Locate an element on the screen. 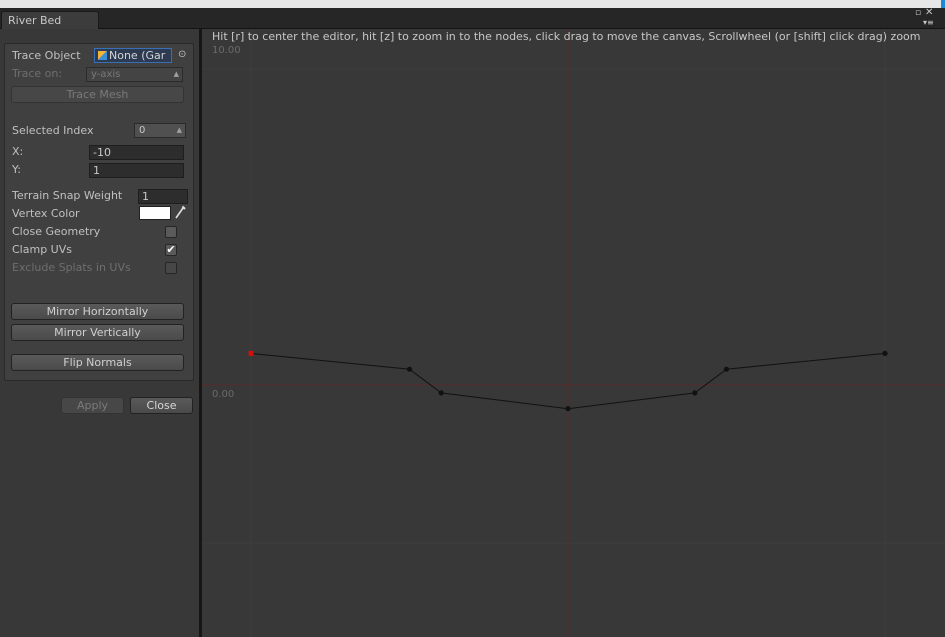 Image resolution: width=945 pixels, height=637 pixels. y-label: Y: is located at coordinates (16, 169).